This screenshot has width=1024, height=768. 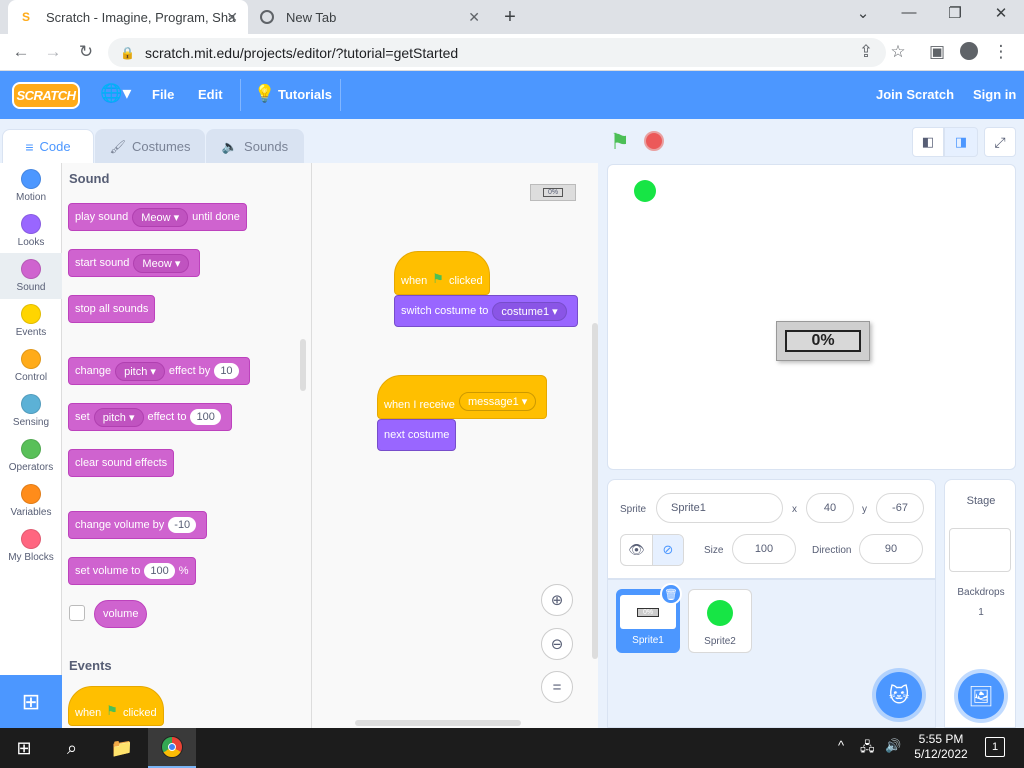 I want to click on globe-language-icon: 🌐▾, so click(x=115, y=93).